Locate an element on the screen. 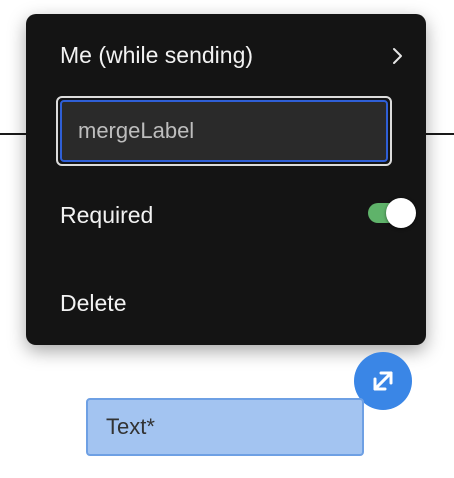 The image size is (454, 478). required-toggle-knob is located at coordinates (401, 213).